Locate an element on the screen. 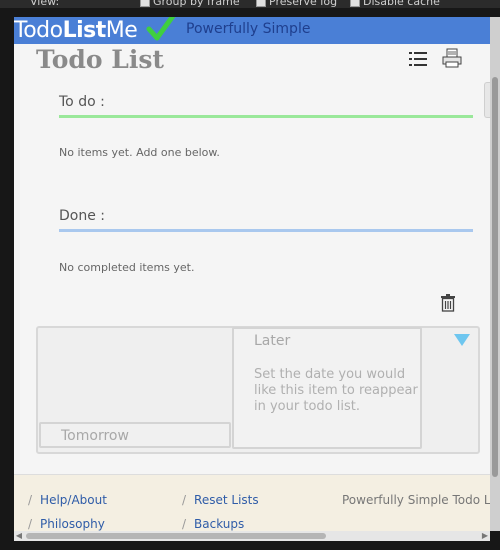 This screenshot has width=500, height=550. scroll-left-arrow-icon: ◀ is located at coordinates (19, 536).